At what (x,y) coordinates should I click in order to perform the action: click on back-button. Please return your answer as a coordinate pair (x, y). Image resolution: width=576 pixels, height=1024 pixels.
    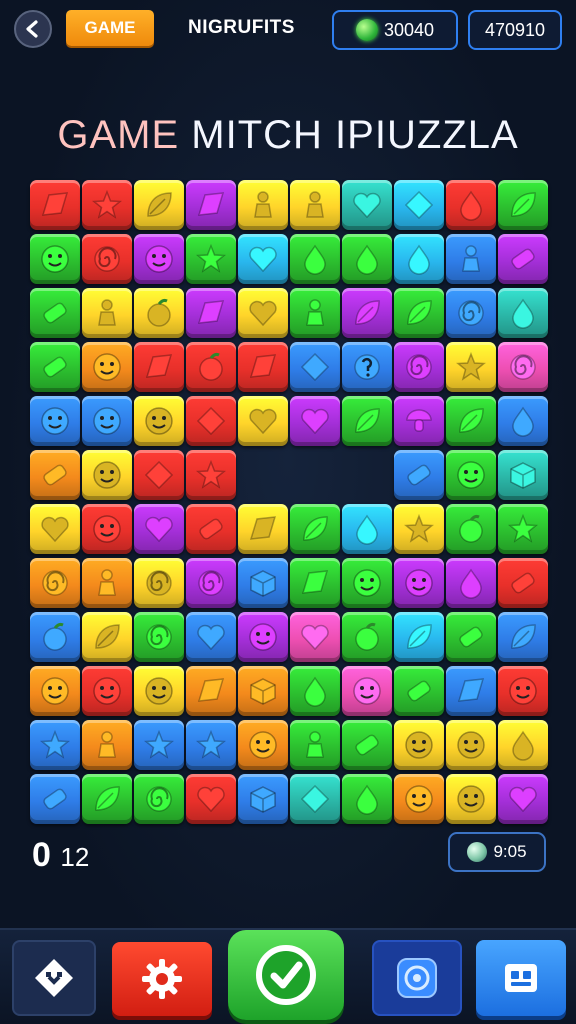
    Looking at the image, I should click on (33, 29).